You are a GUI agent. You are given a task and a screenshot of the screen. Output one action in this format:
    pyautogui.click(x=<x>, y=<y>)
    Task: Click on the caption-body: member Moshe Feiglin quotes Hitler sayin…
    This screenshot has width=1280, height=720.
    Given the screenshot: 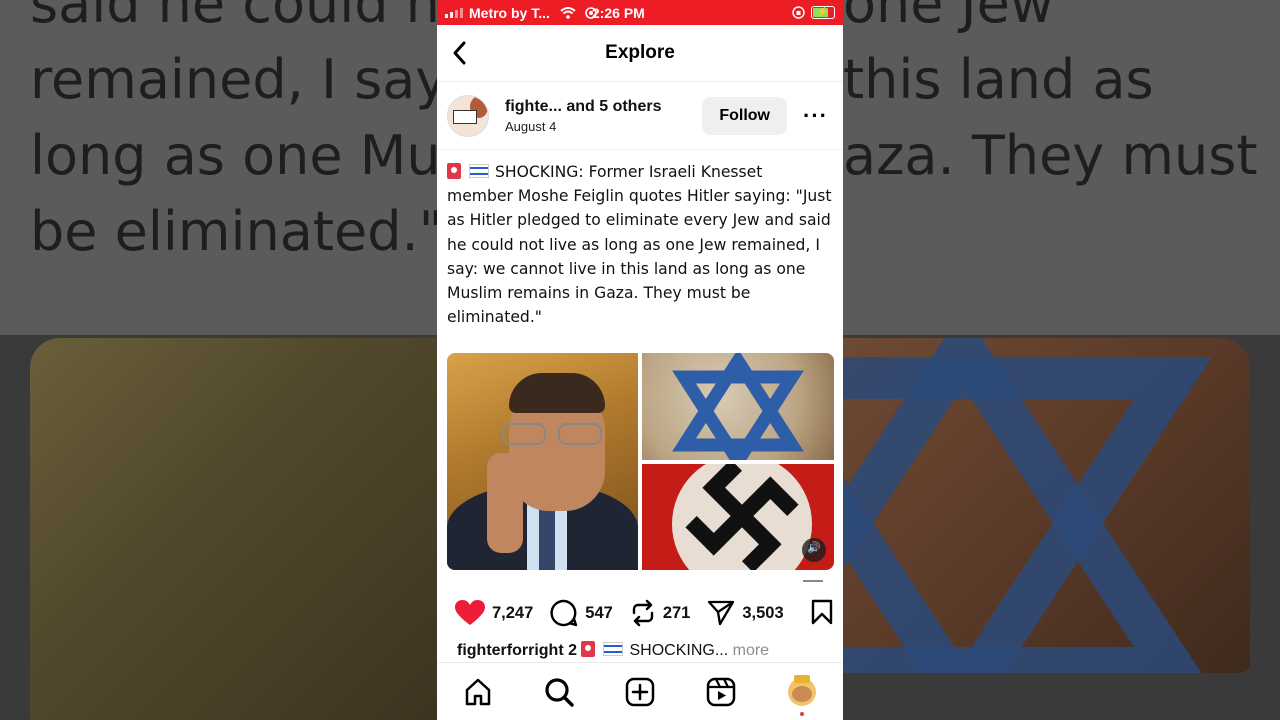 What is the action you would take?
    pyautogui.click(x=639, y=257)
    